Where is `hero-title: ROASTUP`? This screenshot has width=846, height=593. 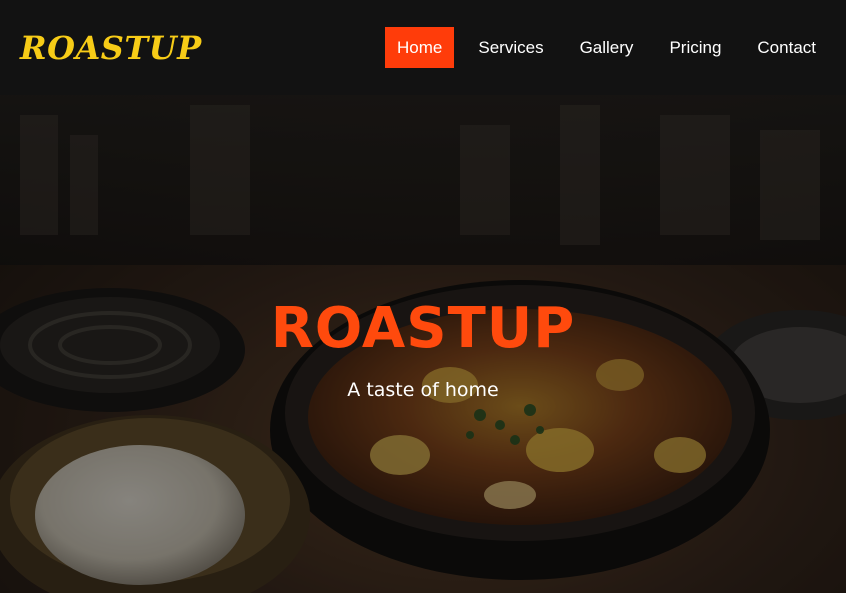 hero-title: ROASTUP is located at coordinates (423, 328).